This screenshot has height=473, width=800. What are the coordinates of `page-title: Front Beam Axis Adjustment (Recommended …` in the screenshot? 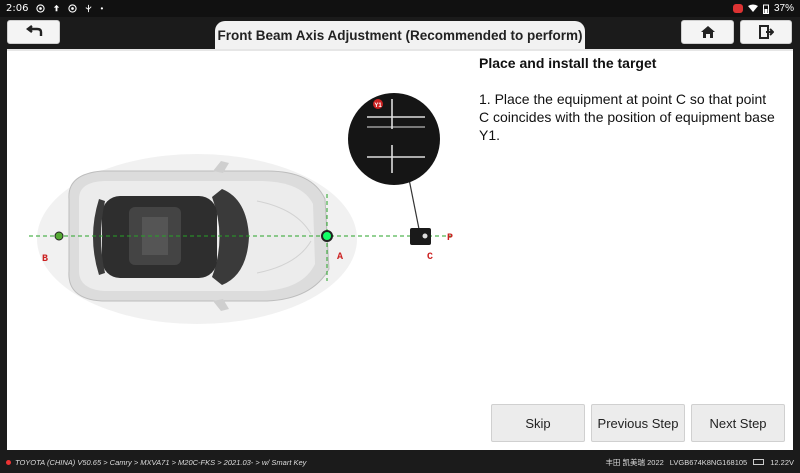 It's located at (400, 35).